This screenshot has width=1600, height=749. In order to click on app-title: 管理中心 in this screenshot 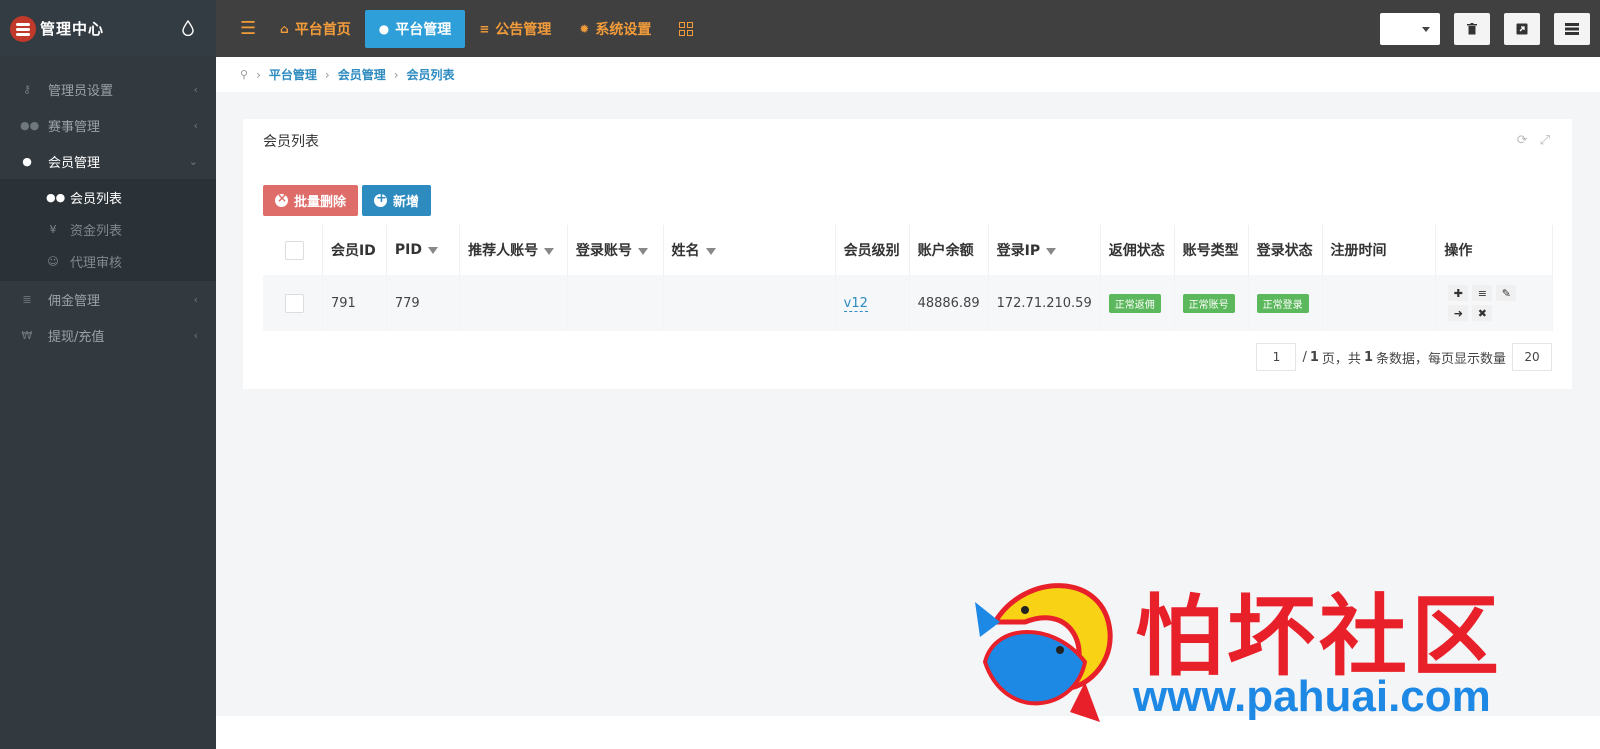, I will do `click(72, 29)`.